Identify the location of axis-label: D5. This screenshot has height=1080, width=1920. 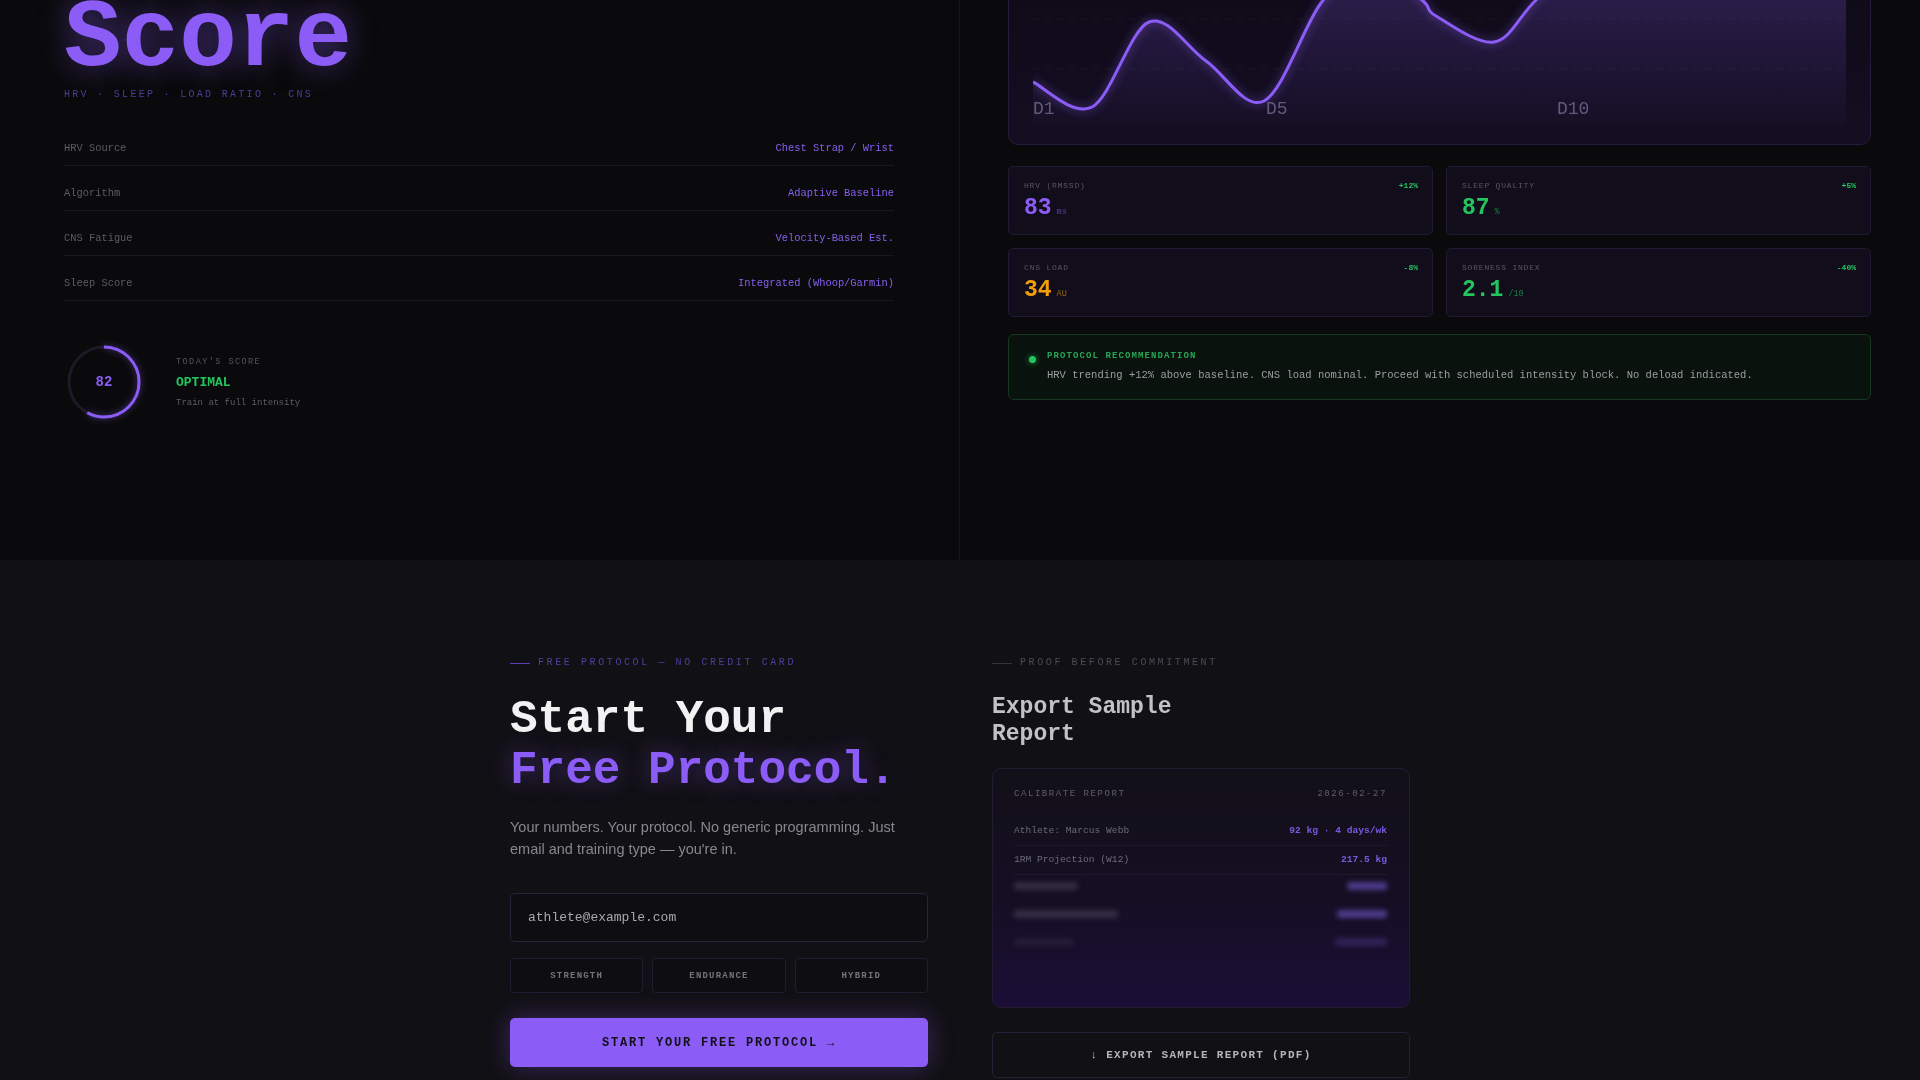
(1277, 109).